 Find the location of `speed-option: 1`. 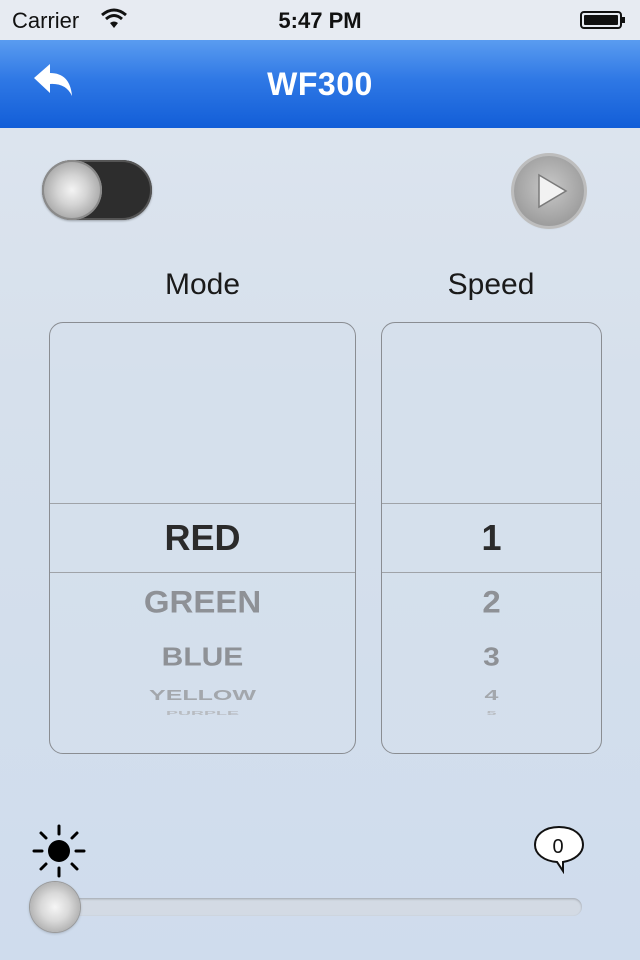

speed-option: 1 is located at coordinates (491, 538).